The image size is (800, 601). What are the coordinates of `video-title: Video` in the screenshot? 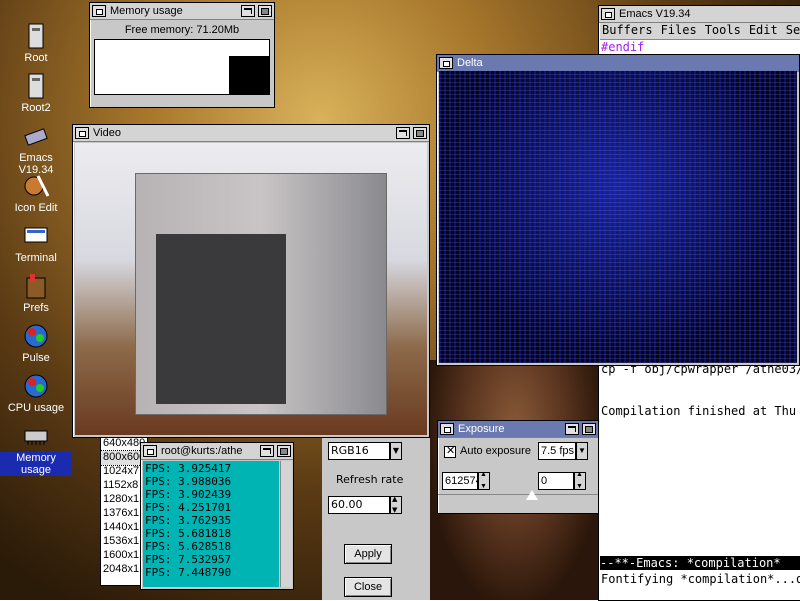 It's located at (107, 133).